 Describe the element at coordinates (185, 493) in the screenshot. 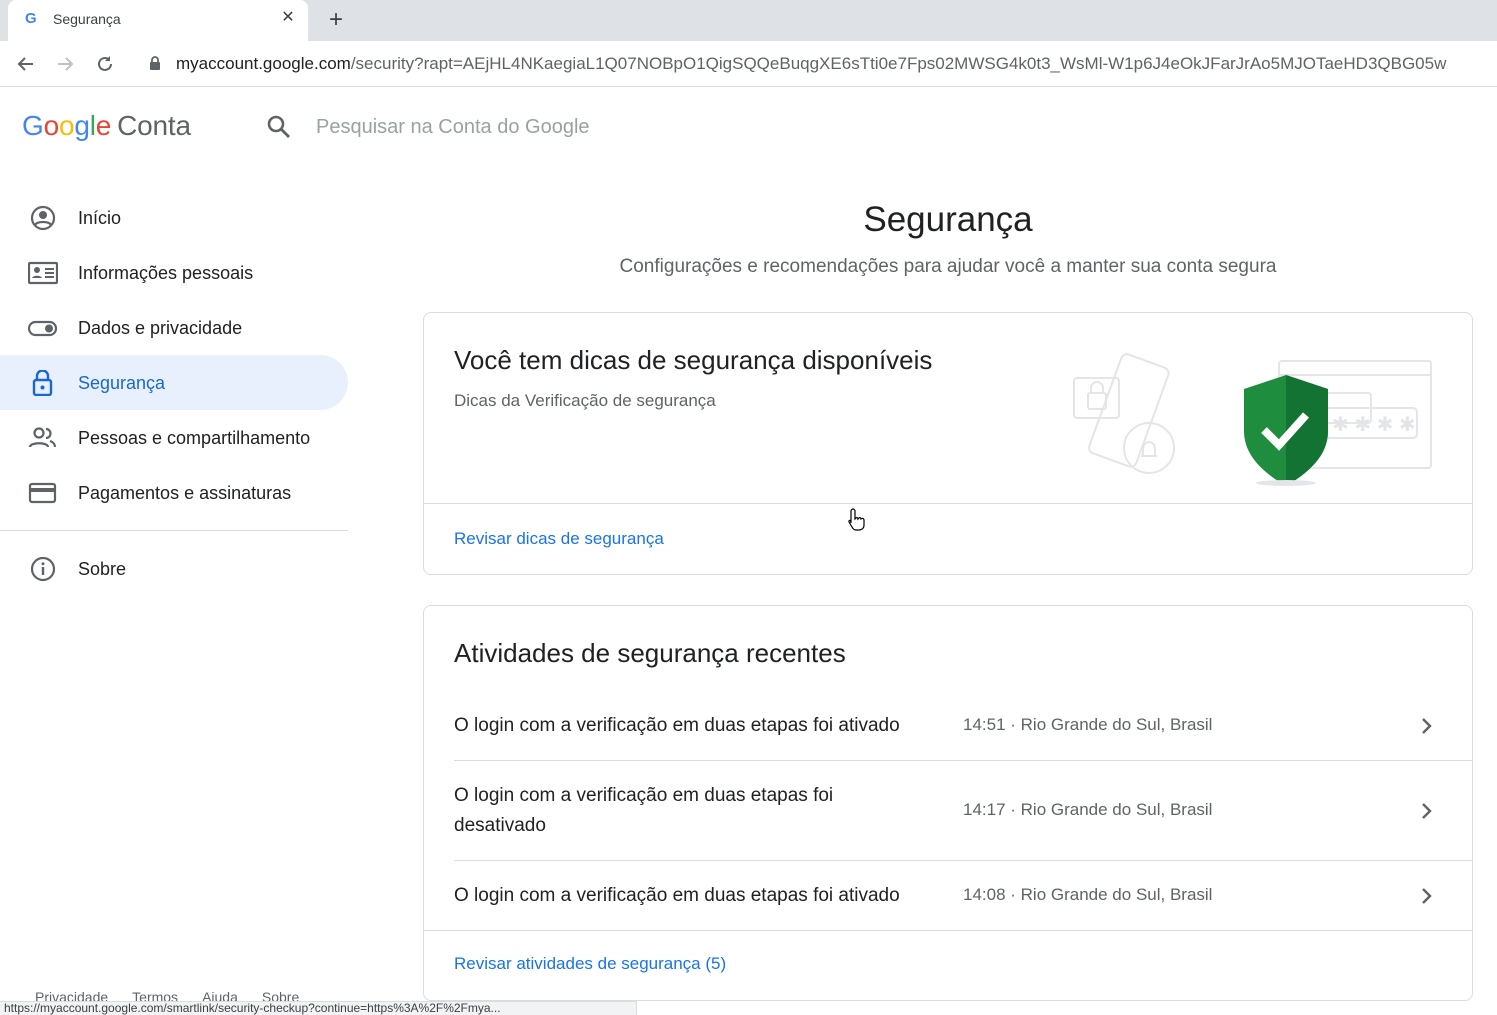

I see `sidebar-item-label: Pagamentos e assinaturas` at that location.